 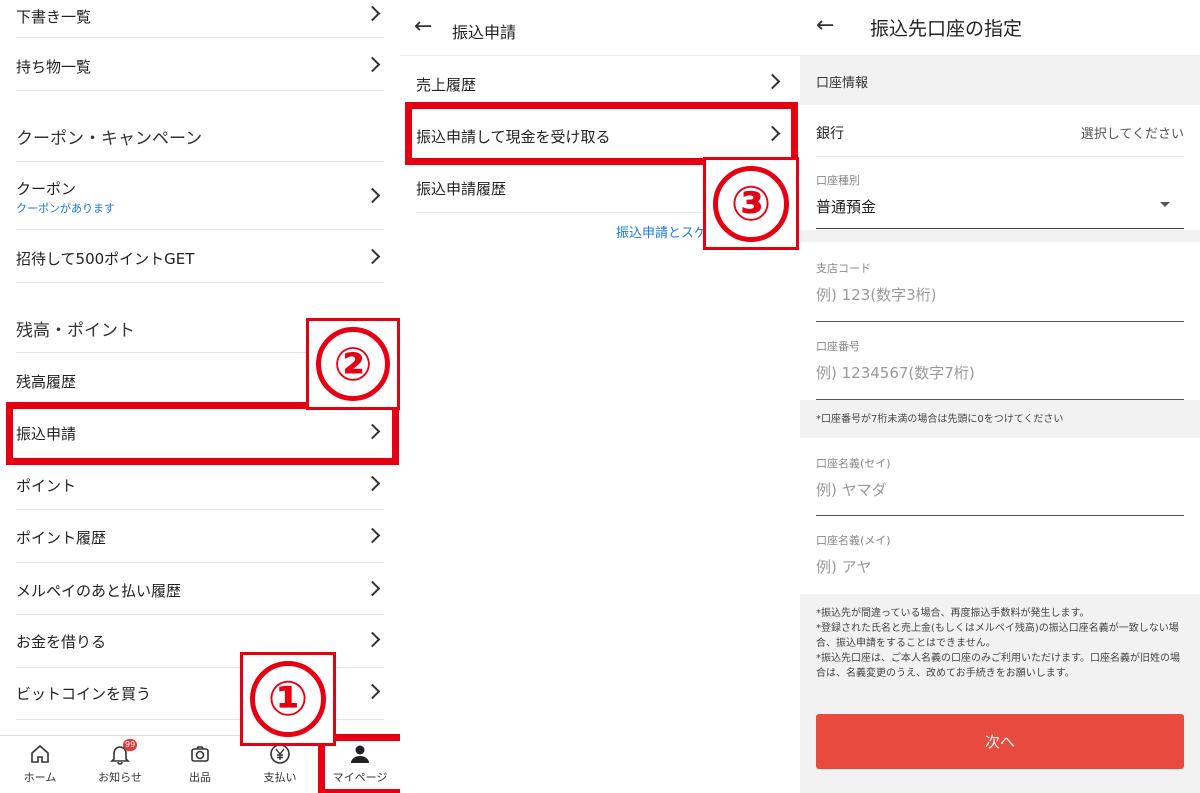 What do you see at coordinates (200, 484) in the screenshot?
I see `menu-row-points: ポイント` at bounding box center [200, 484].